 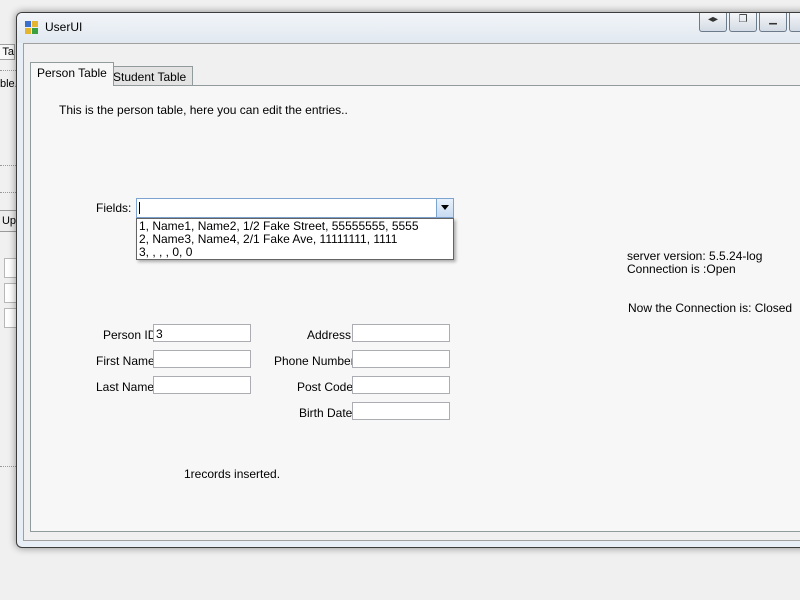 What do you see at coordinates (401, 411) in the screenshot?
I see `birth-date-field` at bounding box center [401, 411].